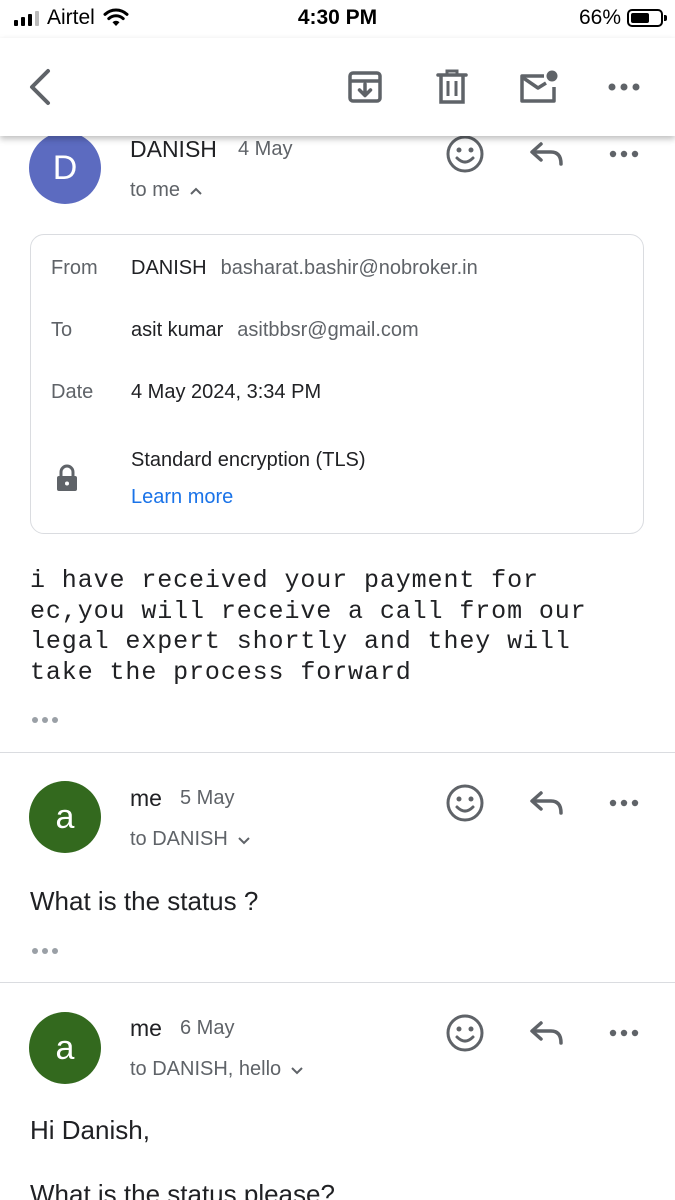 This screenshot has height=1200, width=675. What do you see at coordinates (207, 1028) in the screenshot?
I see `message-date: 6 May` at bounding box center [207, 1028].